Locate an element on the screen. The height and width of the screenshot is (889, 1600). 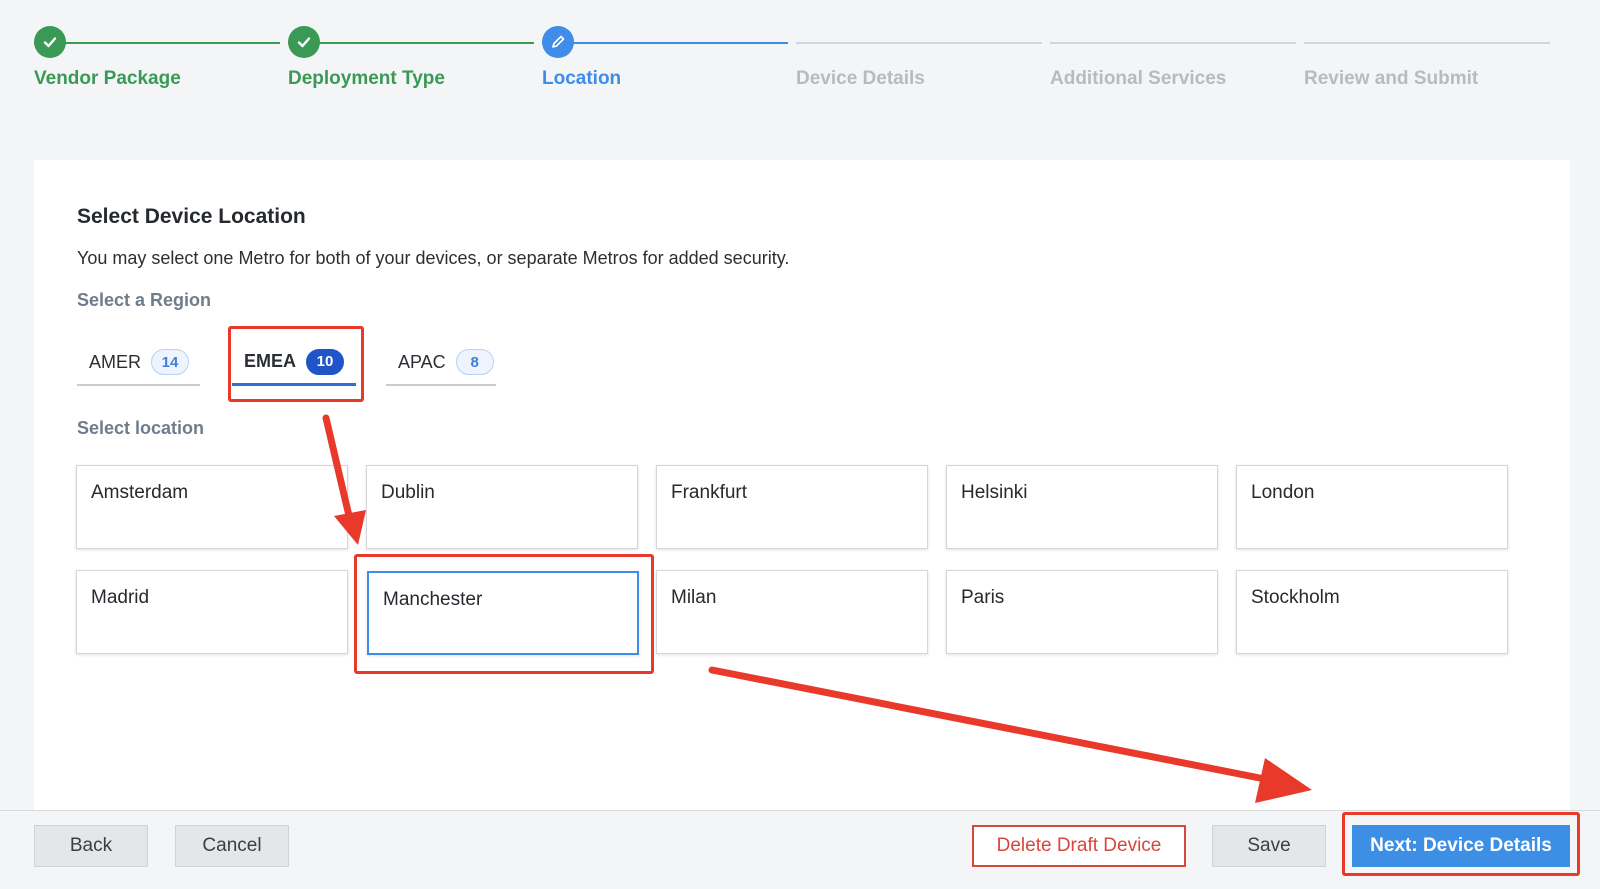
location-option-london: London is located at coordinates (1372, 507).